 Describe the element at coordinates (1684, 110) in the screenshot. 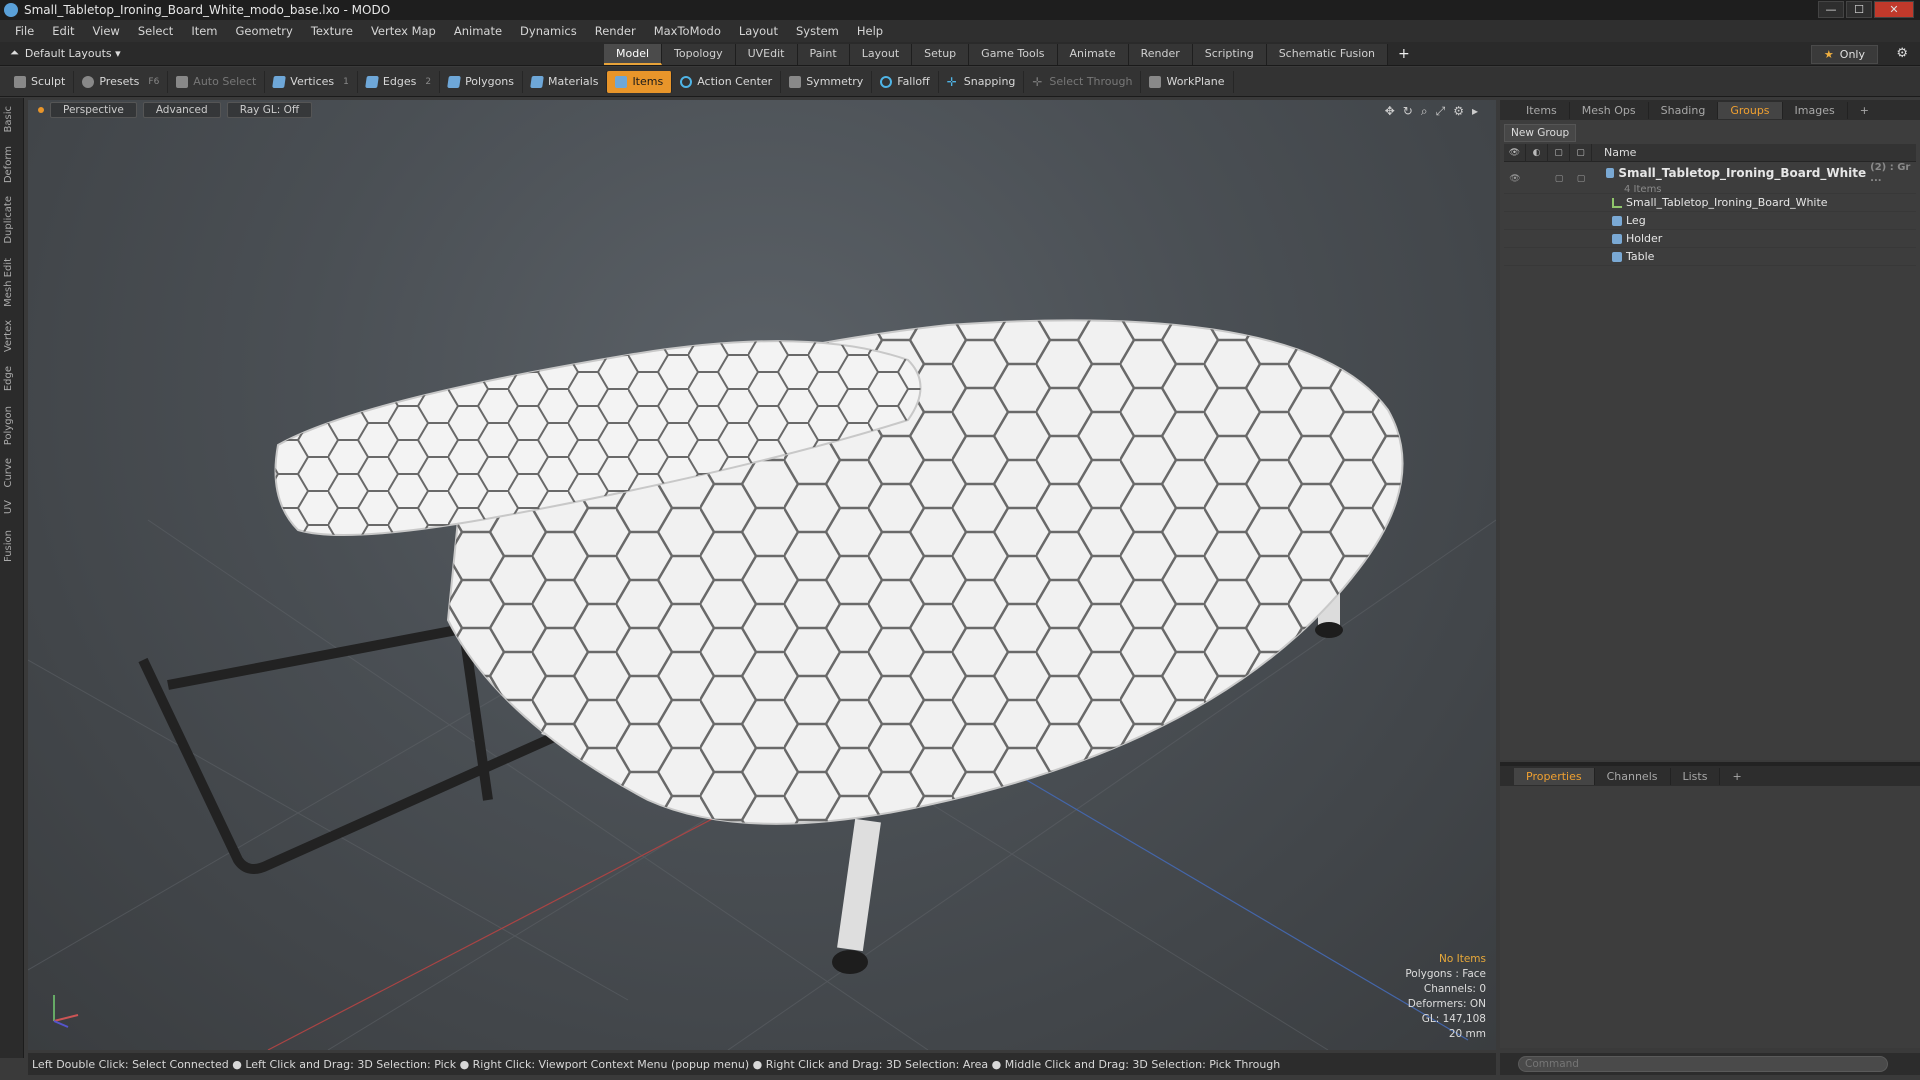

I see `tab-shading: Shading` at that location.